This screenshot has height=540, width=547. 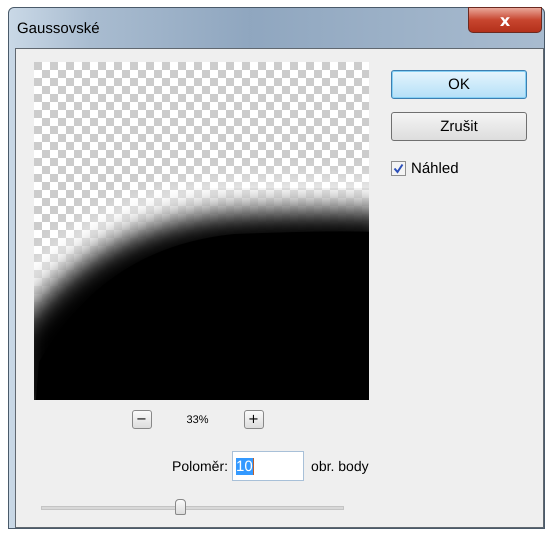 I want to click on zoom-in-button: +, so click(x=254, y=419).